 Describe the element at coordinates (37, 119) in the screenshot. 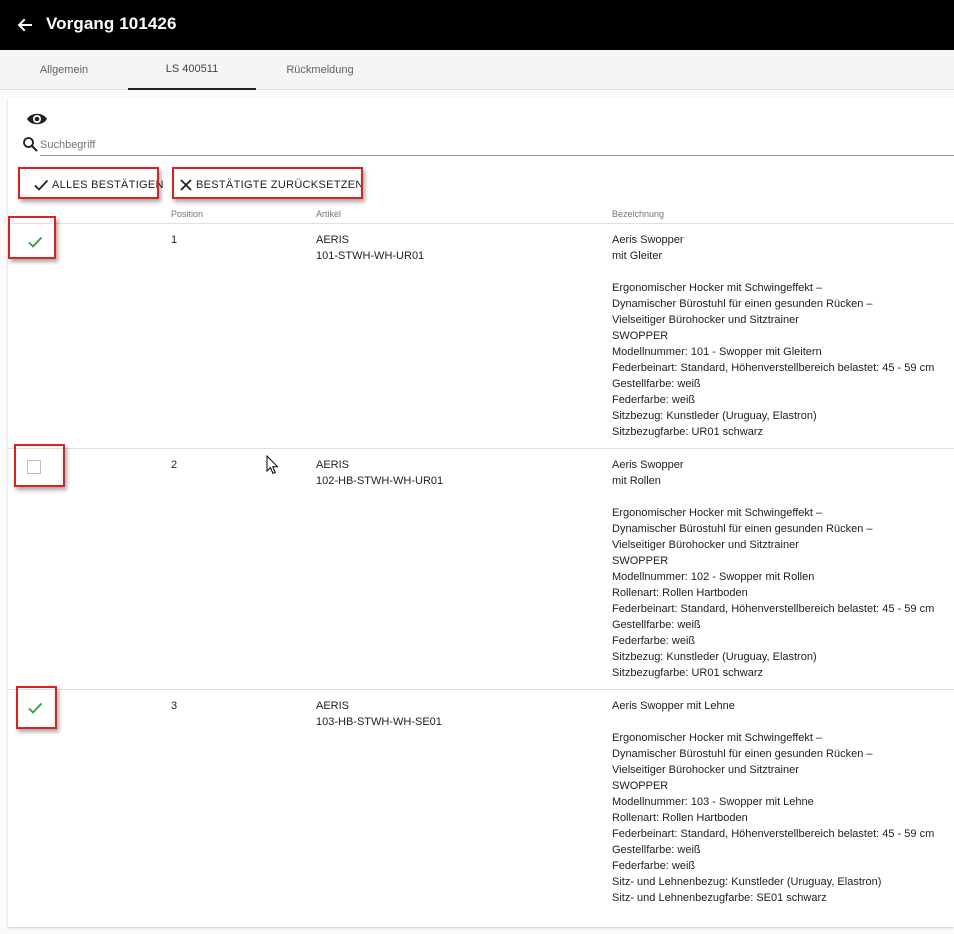

I see `eye-icon` at that location.